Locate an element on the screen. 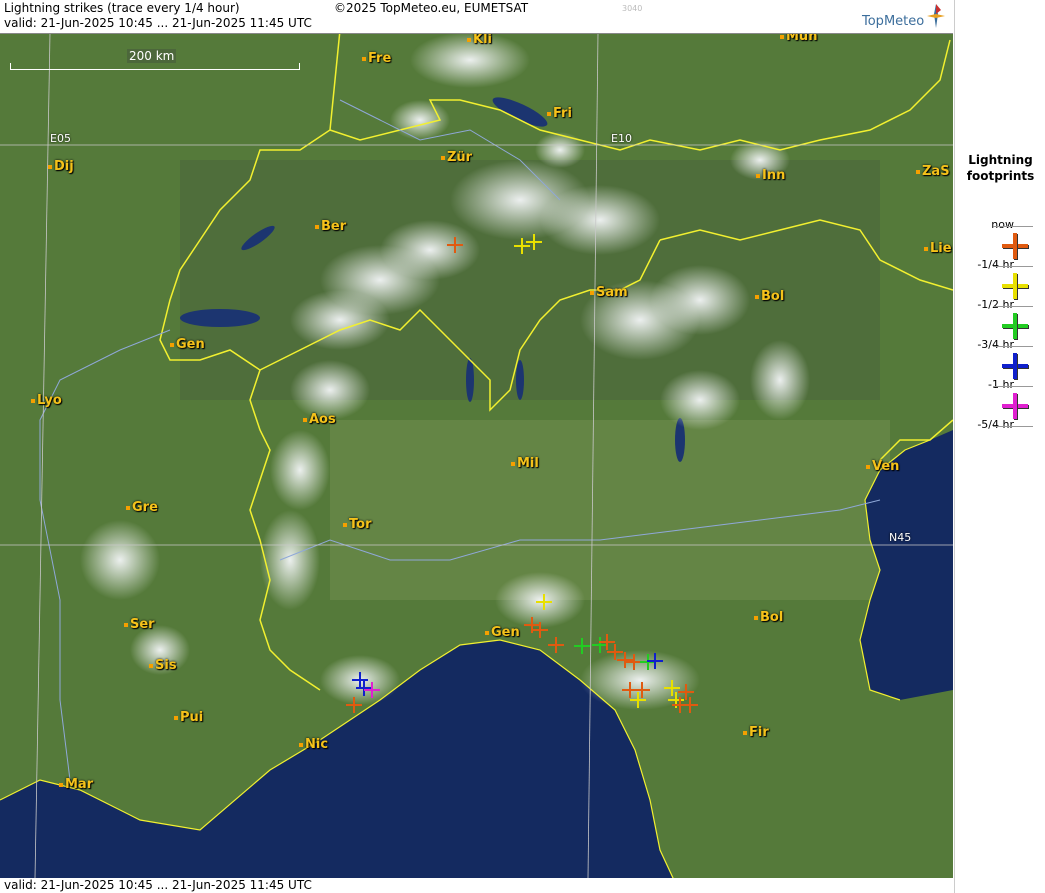 The width and height of the screenshot is (1045, 893). grid-label-n45: N45 is located at coordinates (900, 537).